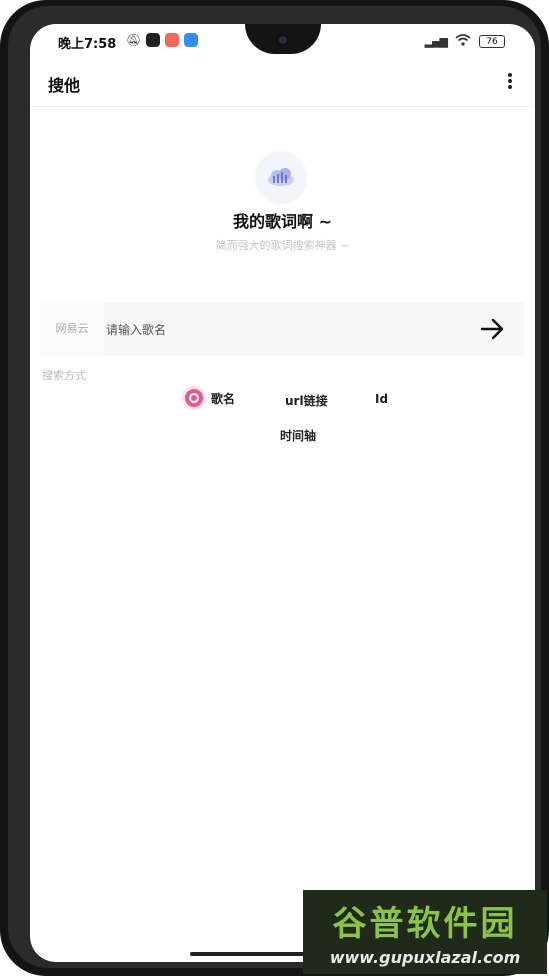  I want to click on search-bar: 网易云, so click(282, 329).